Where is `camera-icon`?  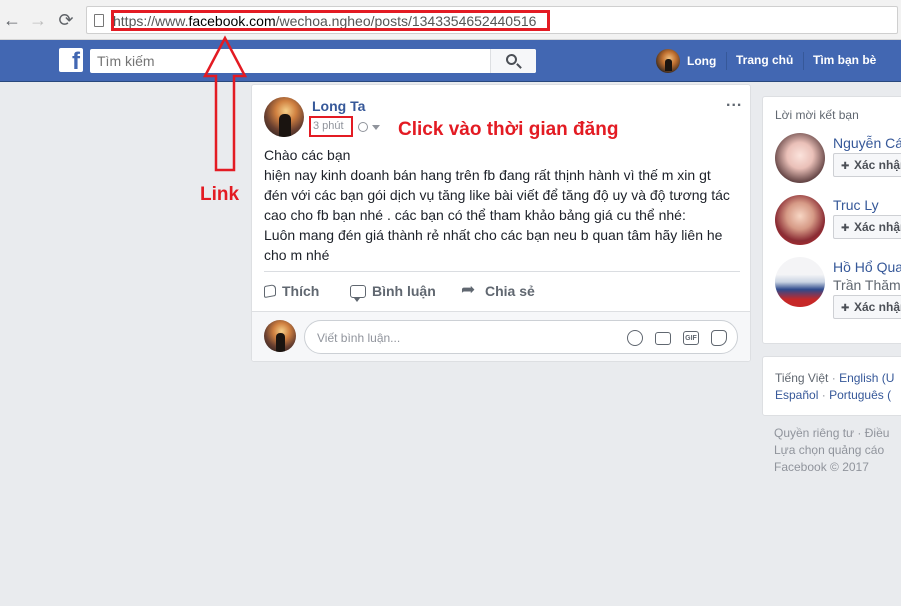 camera-icon is located at coordinates (663, 338).